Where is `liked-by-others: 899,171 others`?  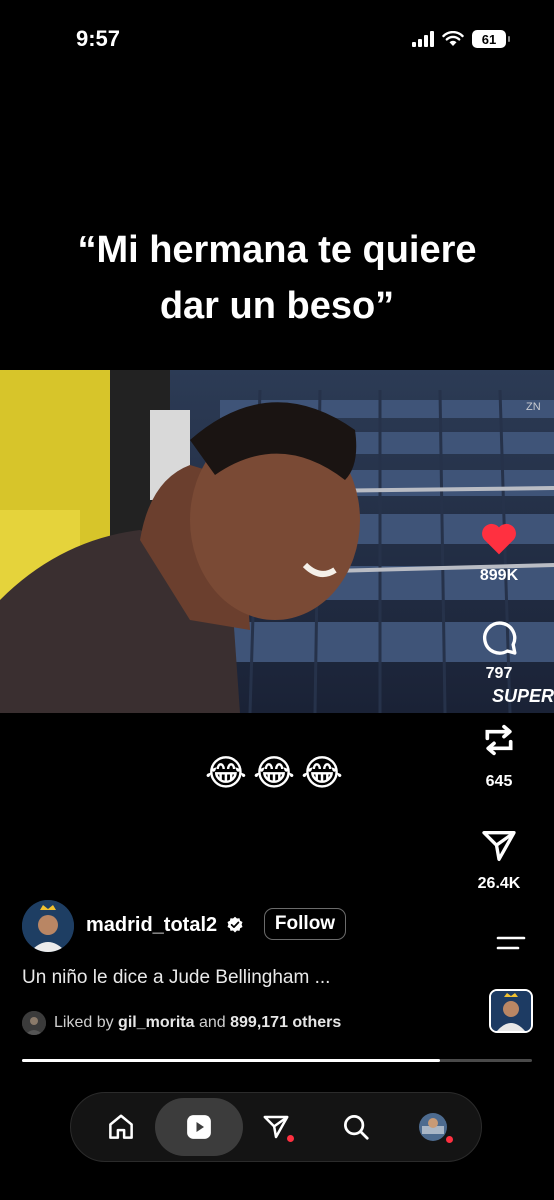
liked-by-others: 899,171 others is located at coordinates (285, 1022).